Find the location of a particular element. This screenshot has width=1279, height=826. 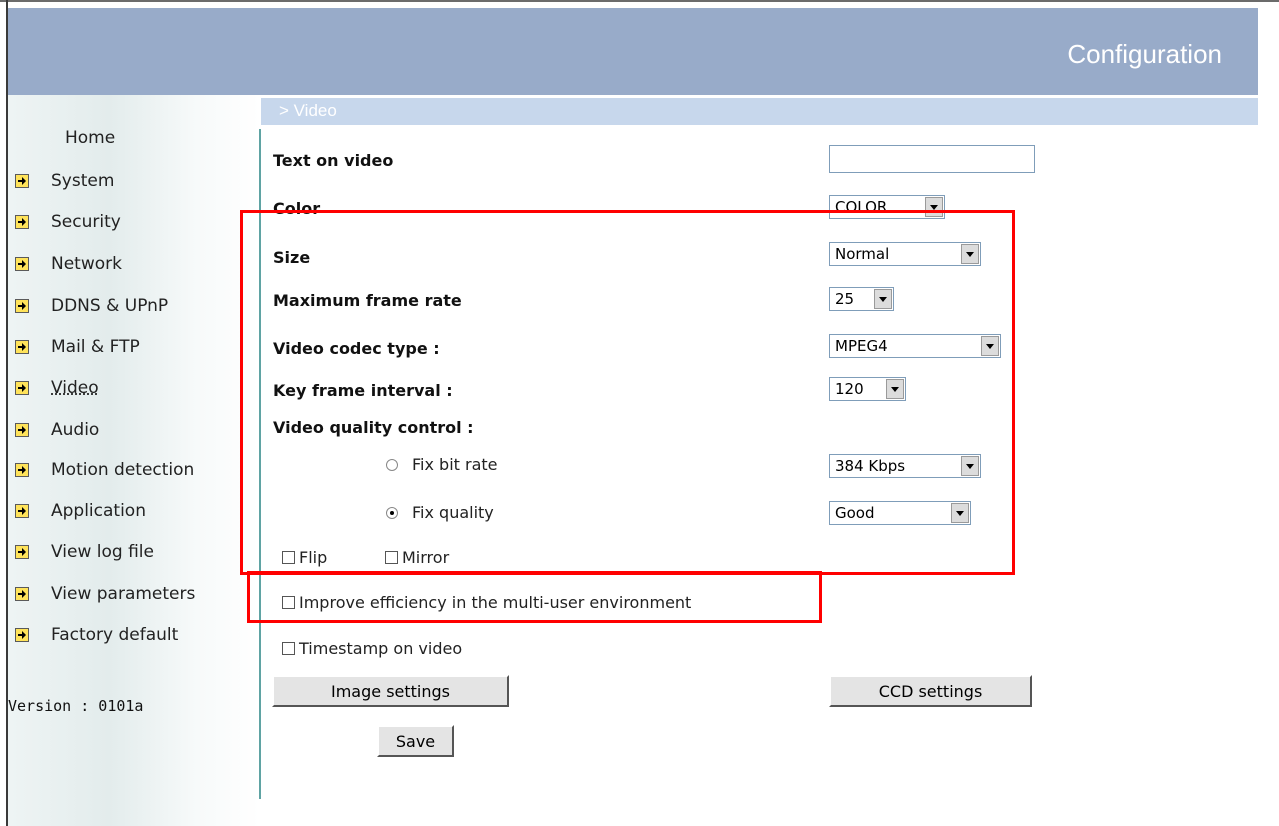

sidebar-item-motion-detection: Motion detection is located at coordinates (104, 470).